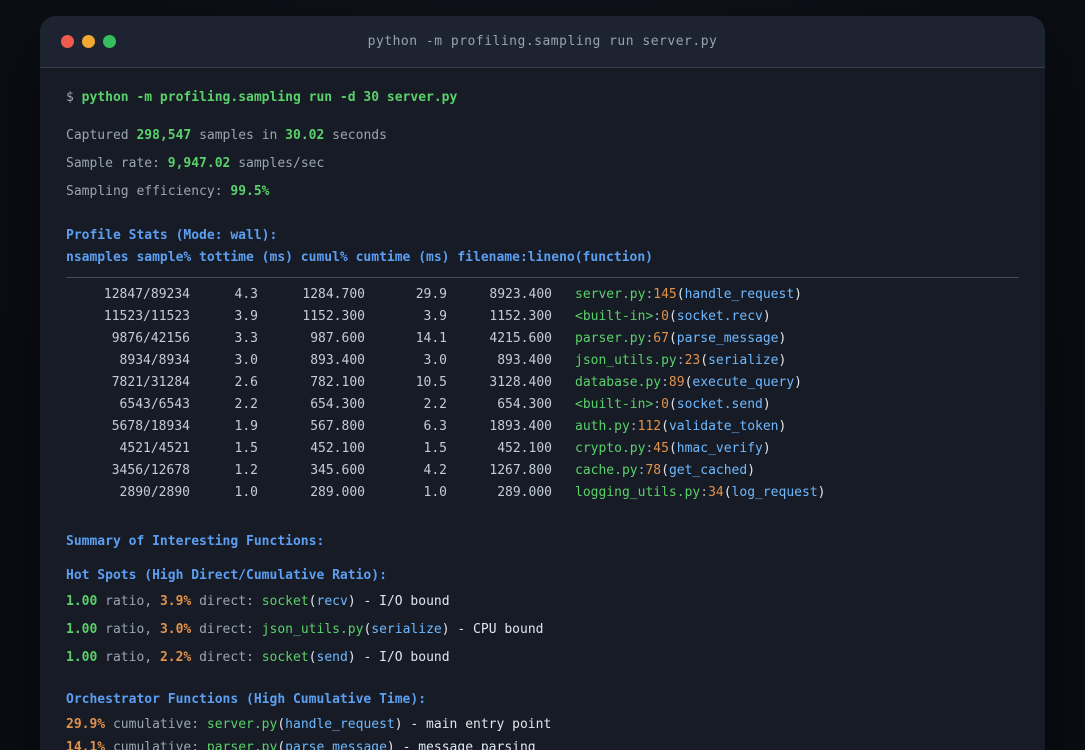 The width and height of the screenshot is (1085, 750). I want to click on line-number: 34, so click(716, 492).